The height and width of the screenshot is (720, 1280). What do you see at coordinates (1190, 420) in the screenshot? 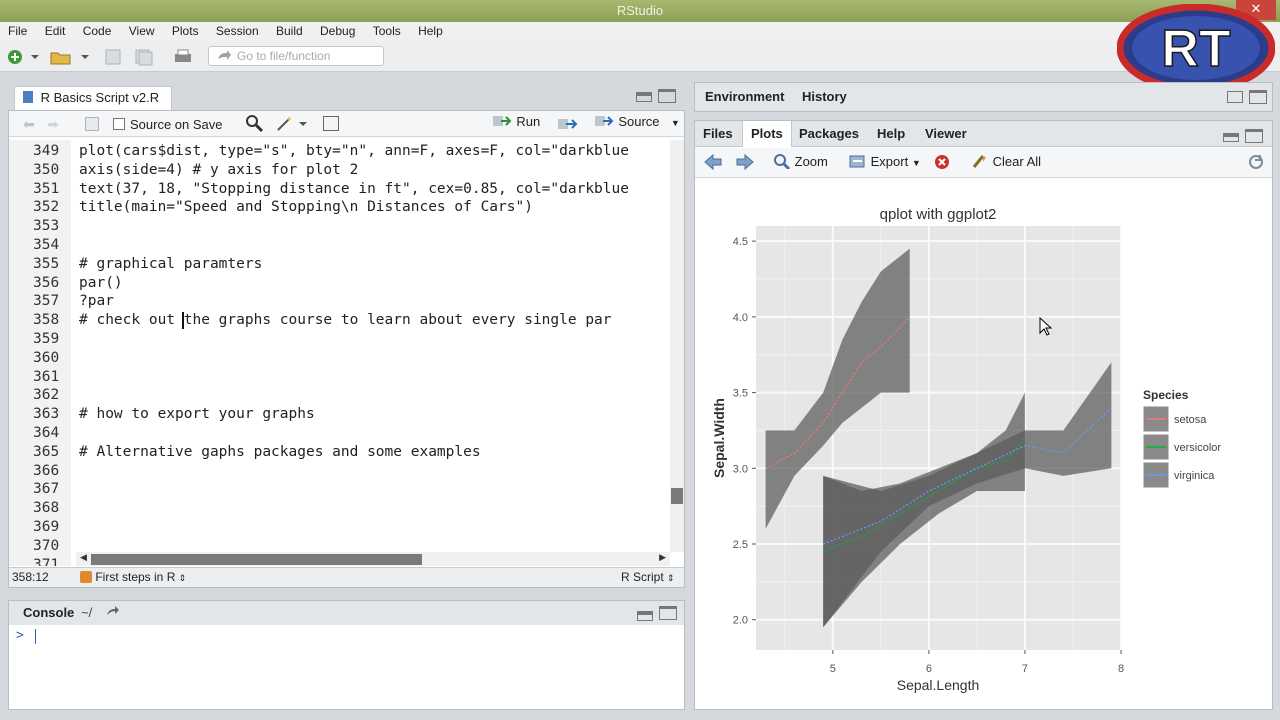
I see `legend-label-setosa: setosa` at bounding box center [1190, 420].